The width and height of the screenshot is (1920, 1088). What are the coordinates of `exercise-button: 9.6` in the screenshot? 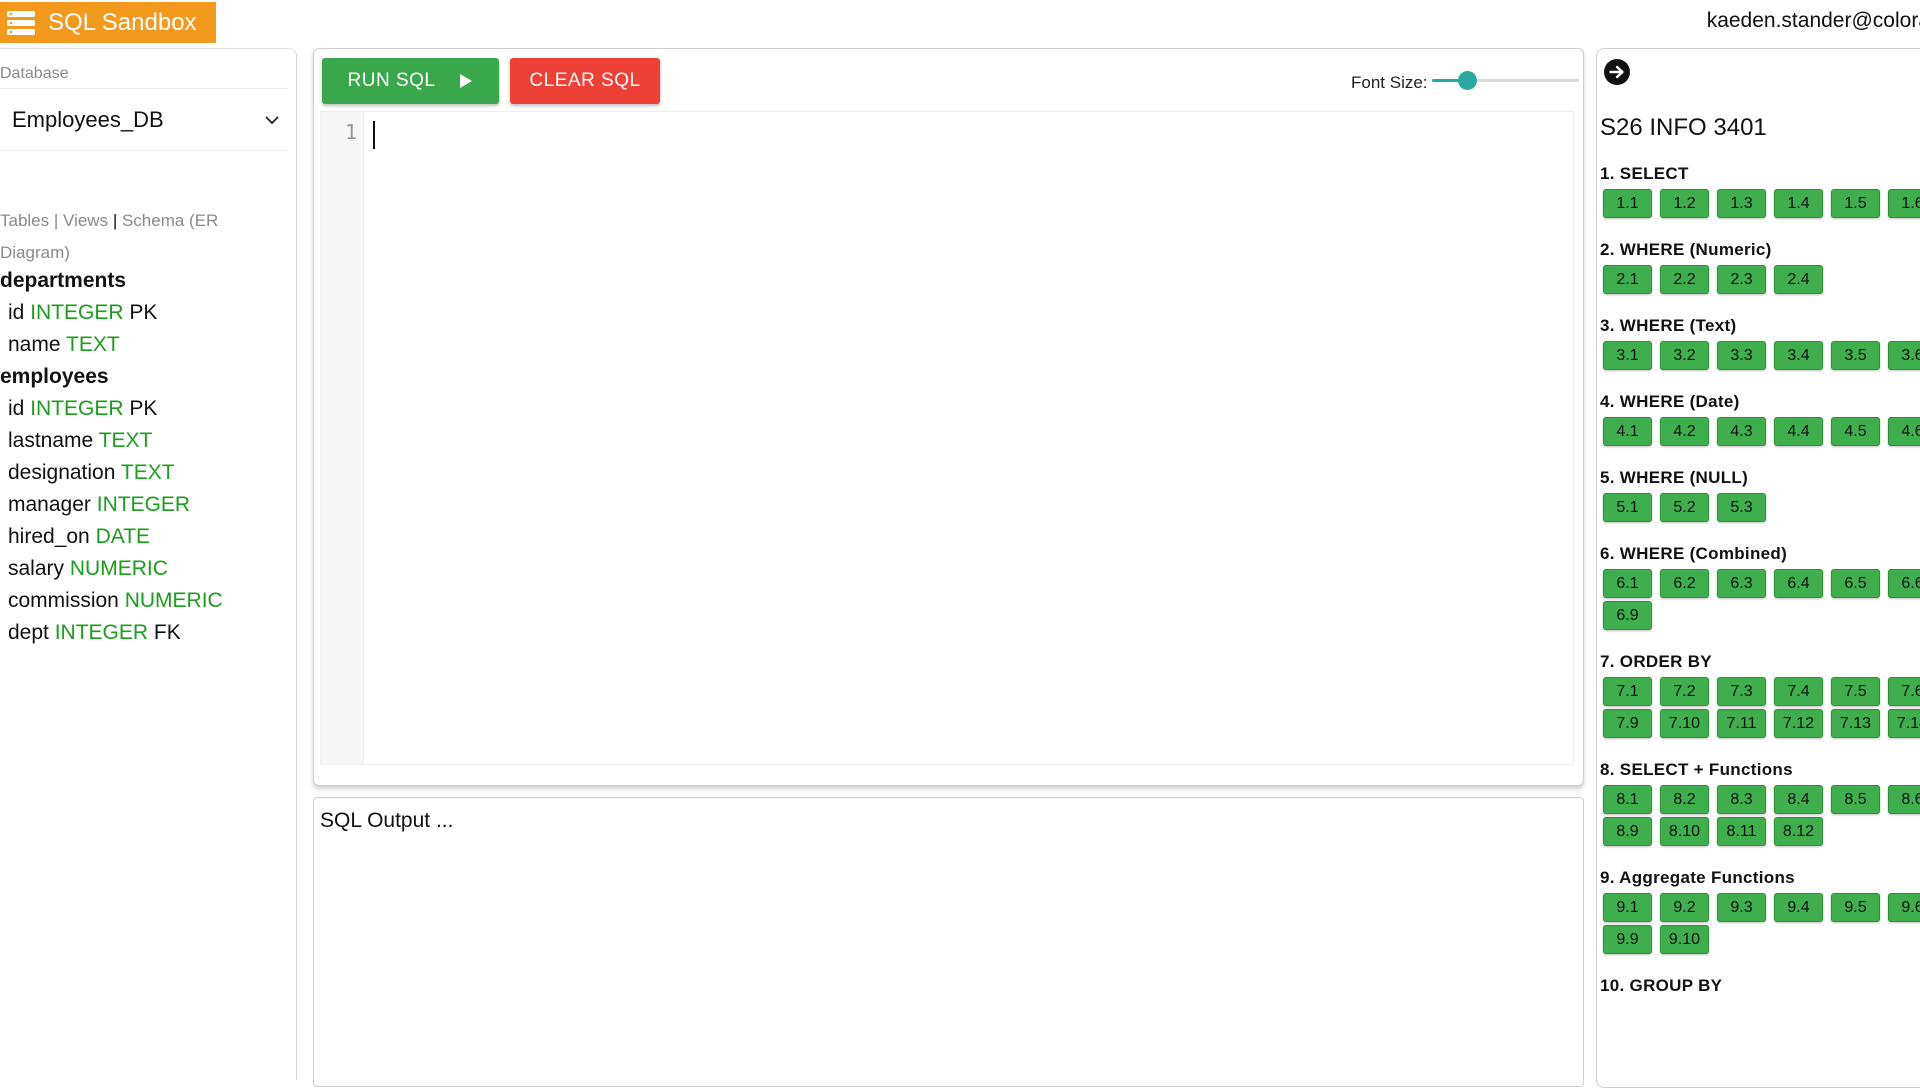 It's located at (1904, 907).